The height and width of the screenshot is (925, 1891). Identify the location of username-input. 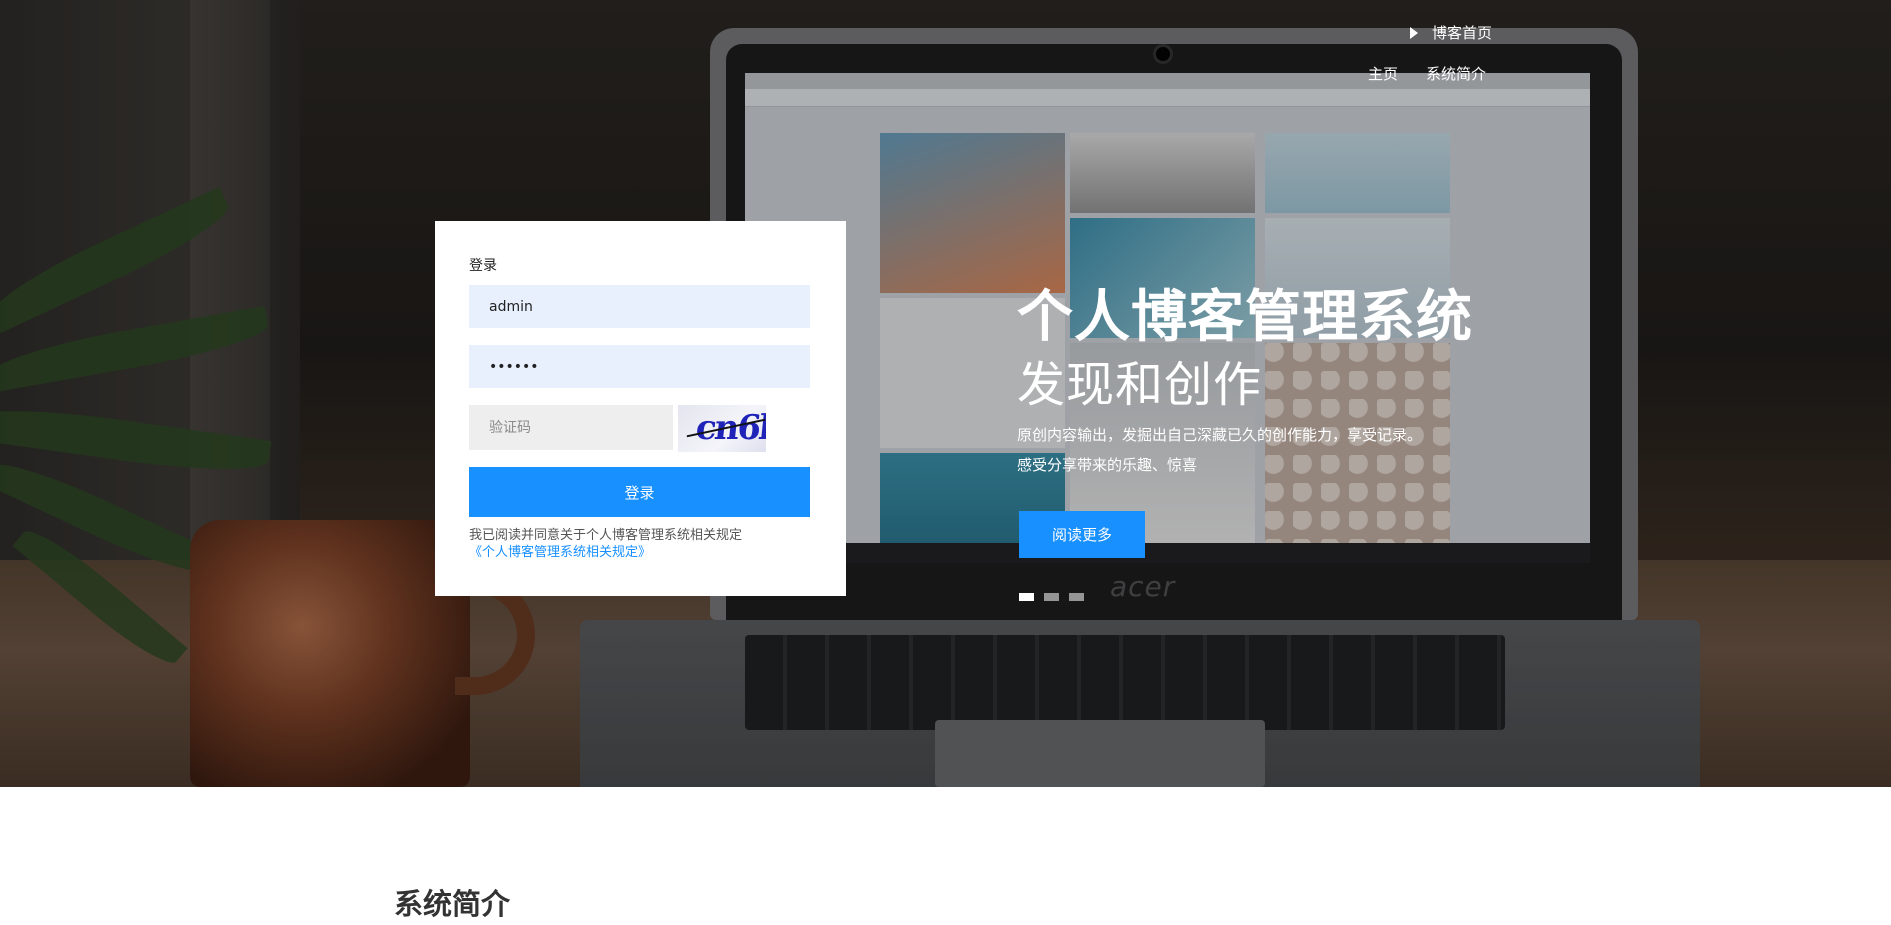
(639, 306).